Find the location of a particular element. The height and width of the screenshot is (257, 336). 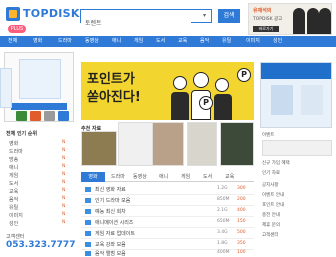

main-event-banner: 포인트가 쏟아진다! P P is located at coordinates (167, 91).